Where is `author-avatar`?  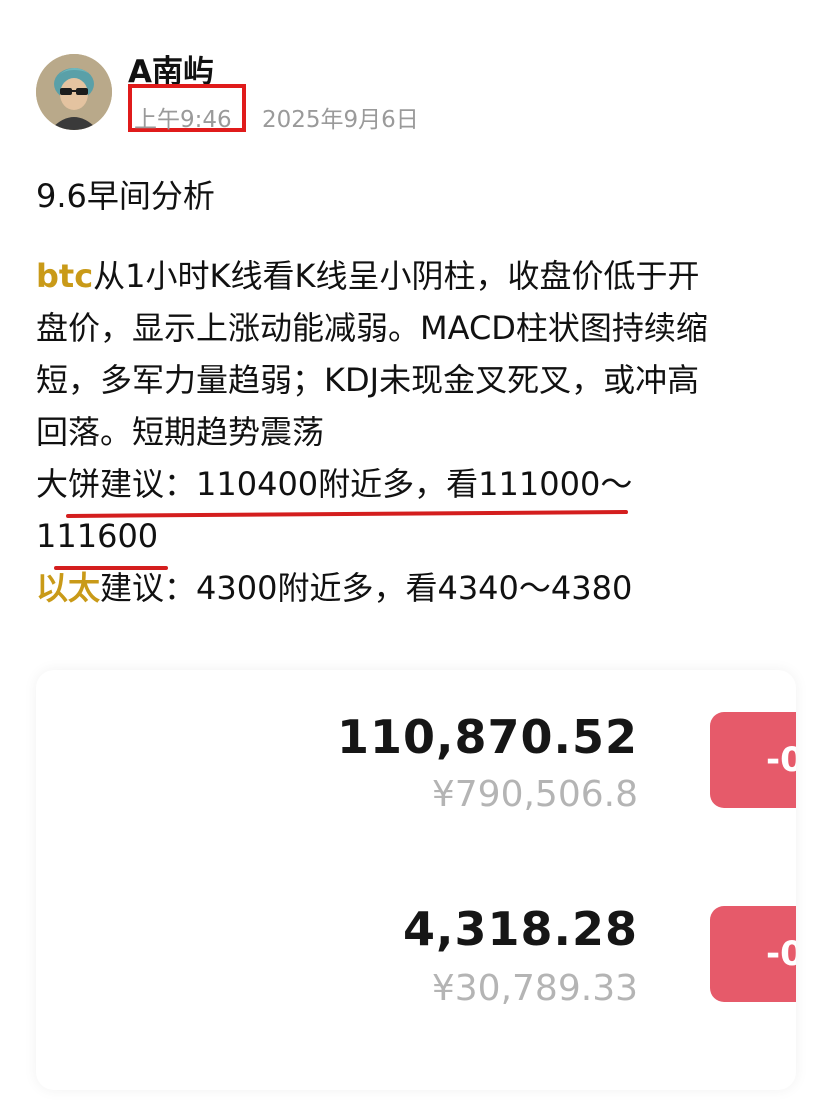 author-avatar is located at coordinates (74, 92).